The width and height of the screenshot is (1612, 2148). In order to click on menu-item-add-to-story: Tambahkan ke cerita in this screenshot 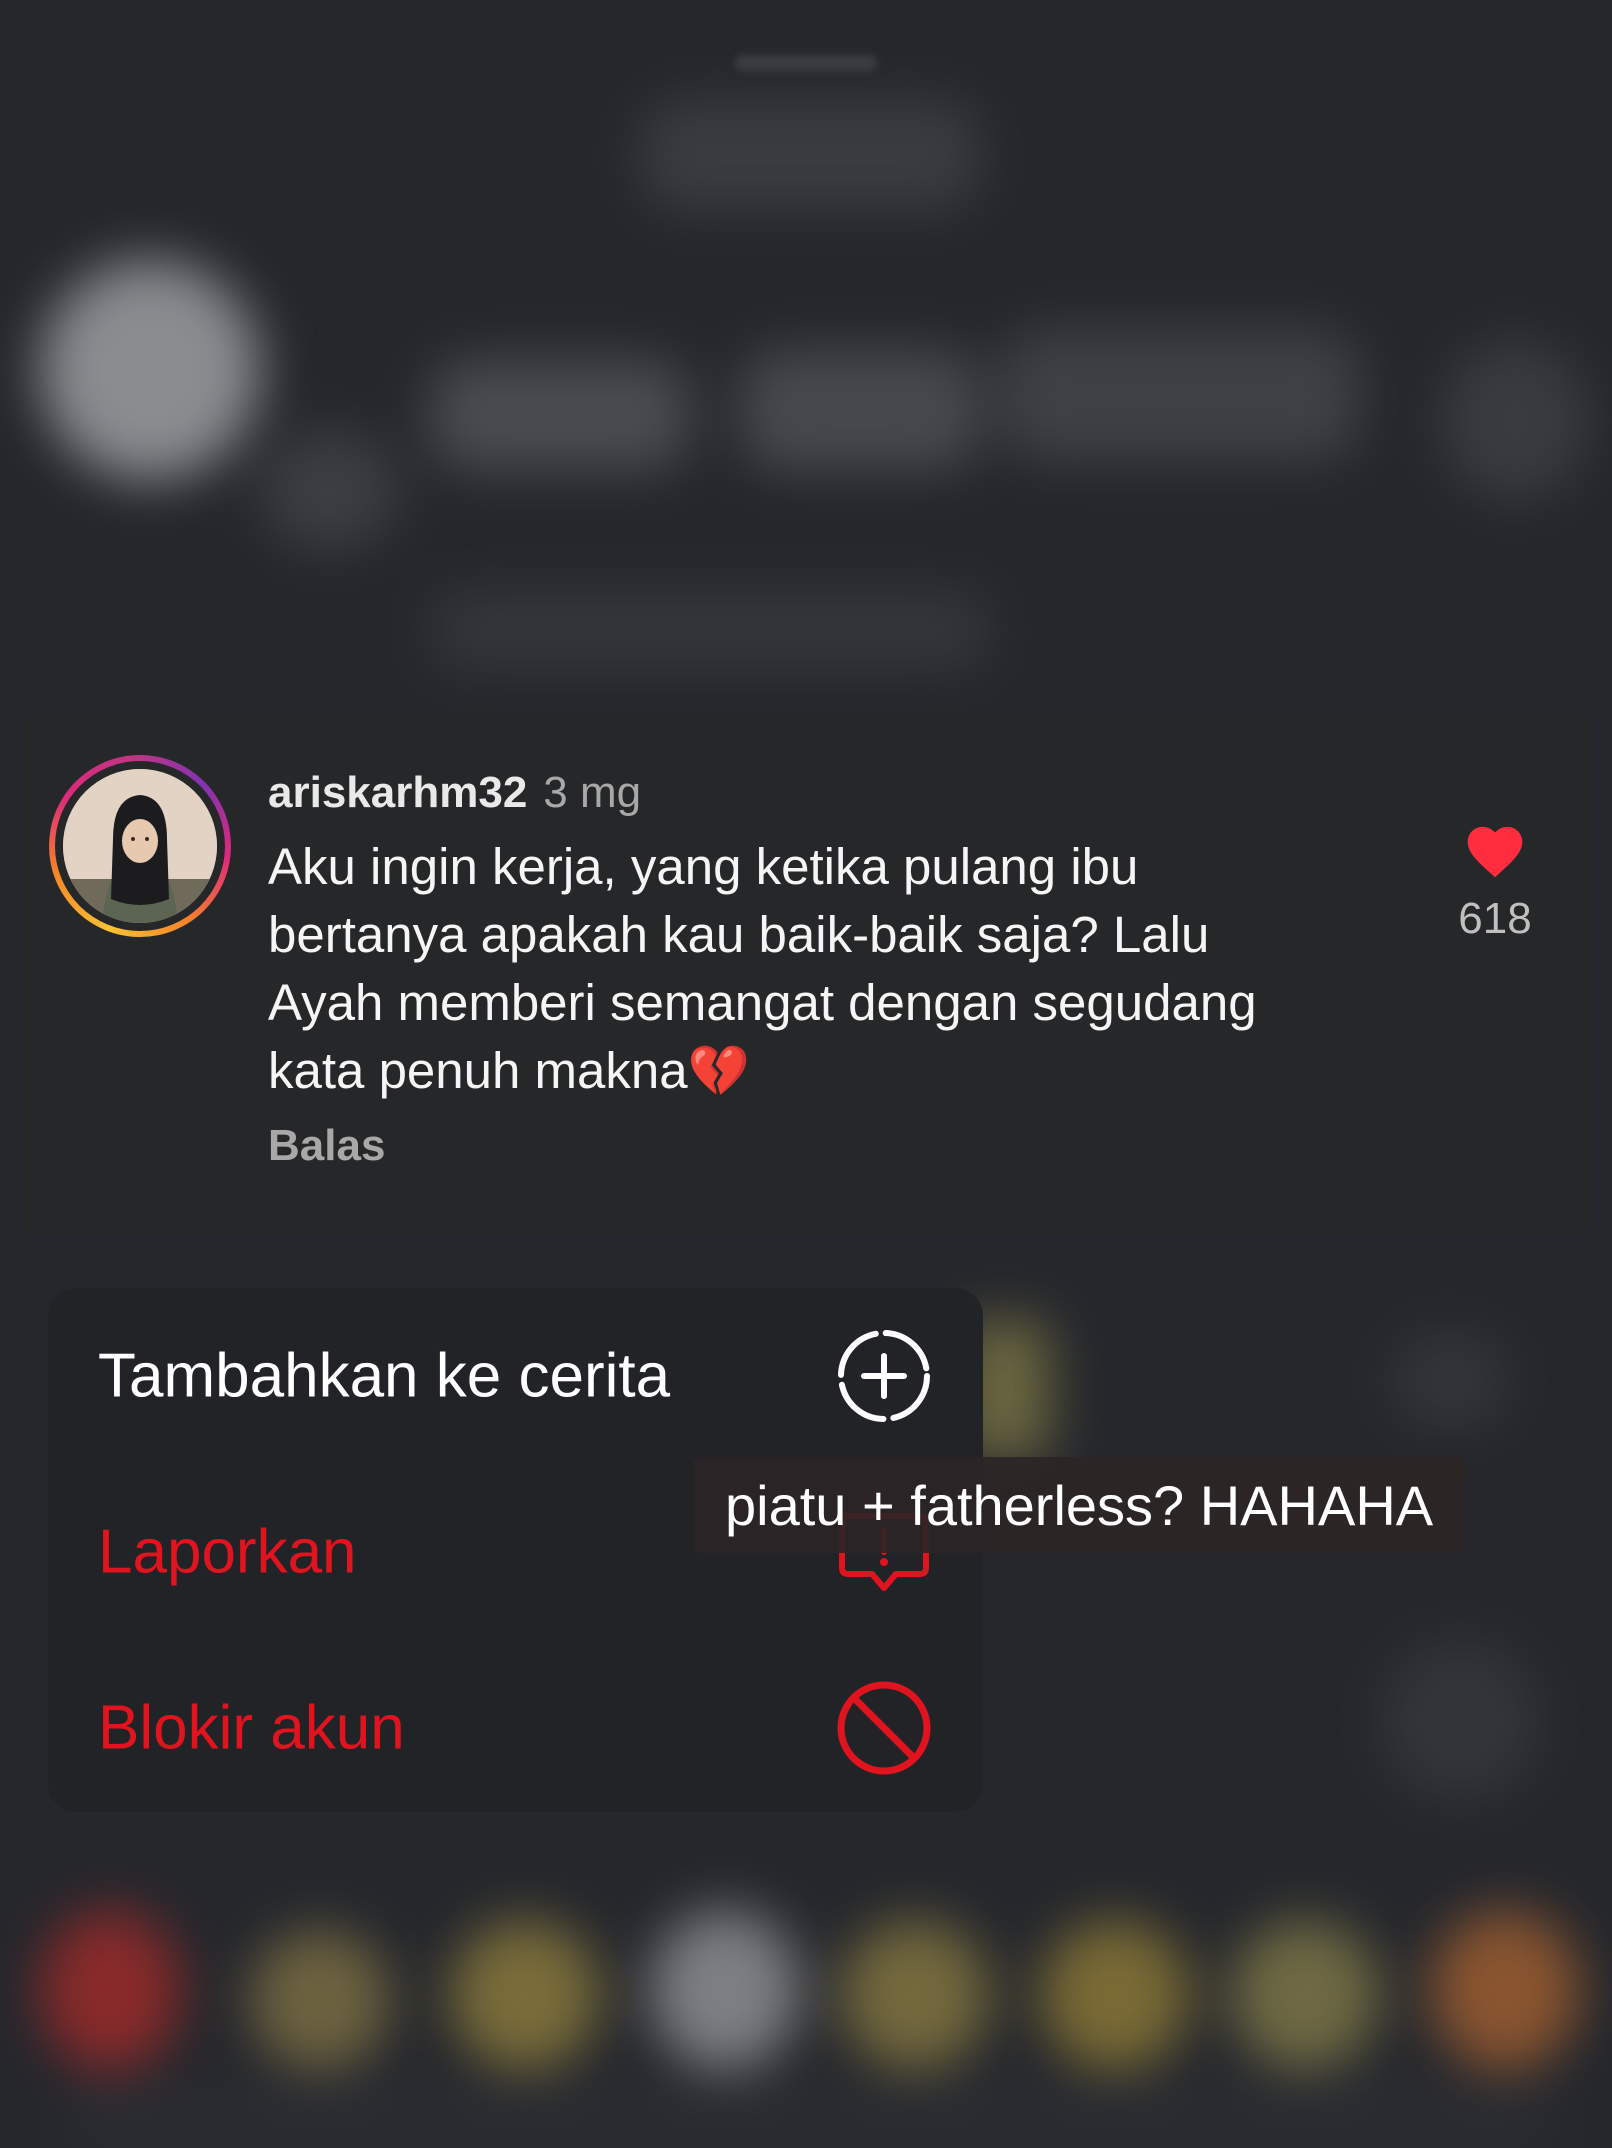, I will do `click(515, 1376)`.